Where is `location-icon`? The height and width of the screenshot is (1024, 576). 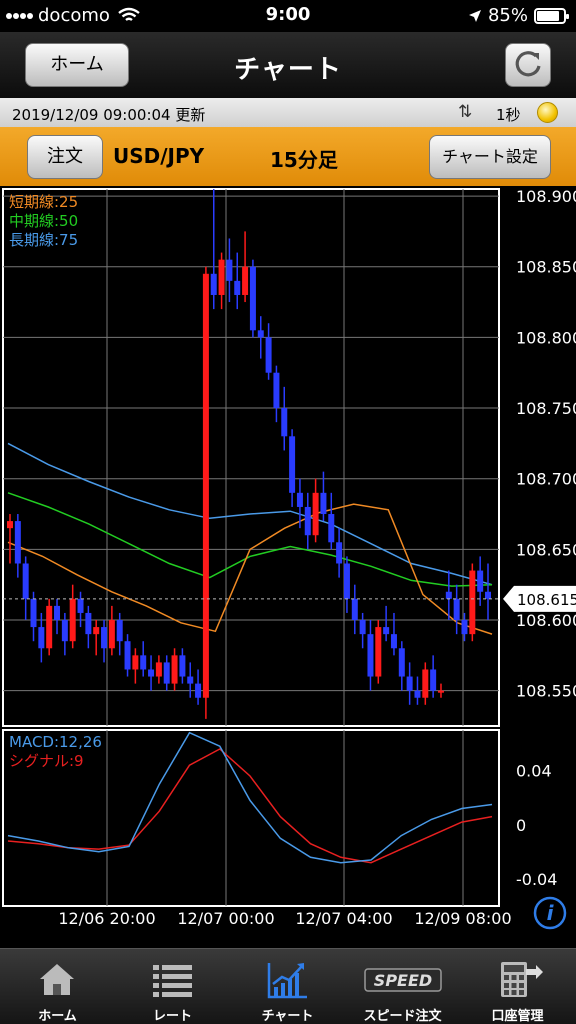
location-icon is located at coordinates (475, 16).